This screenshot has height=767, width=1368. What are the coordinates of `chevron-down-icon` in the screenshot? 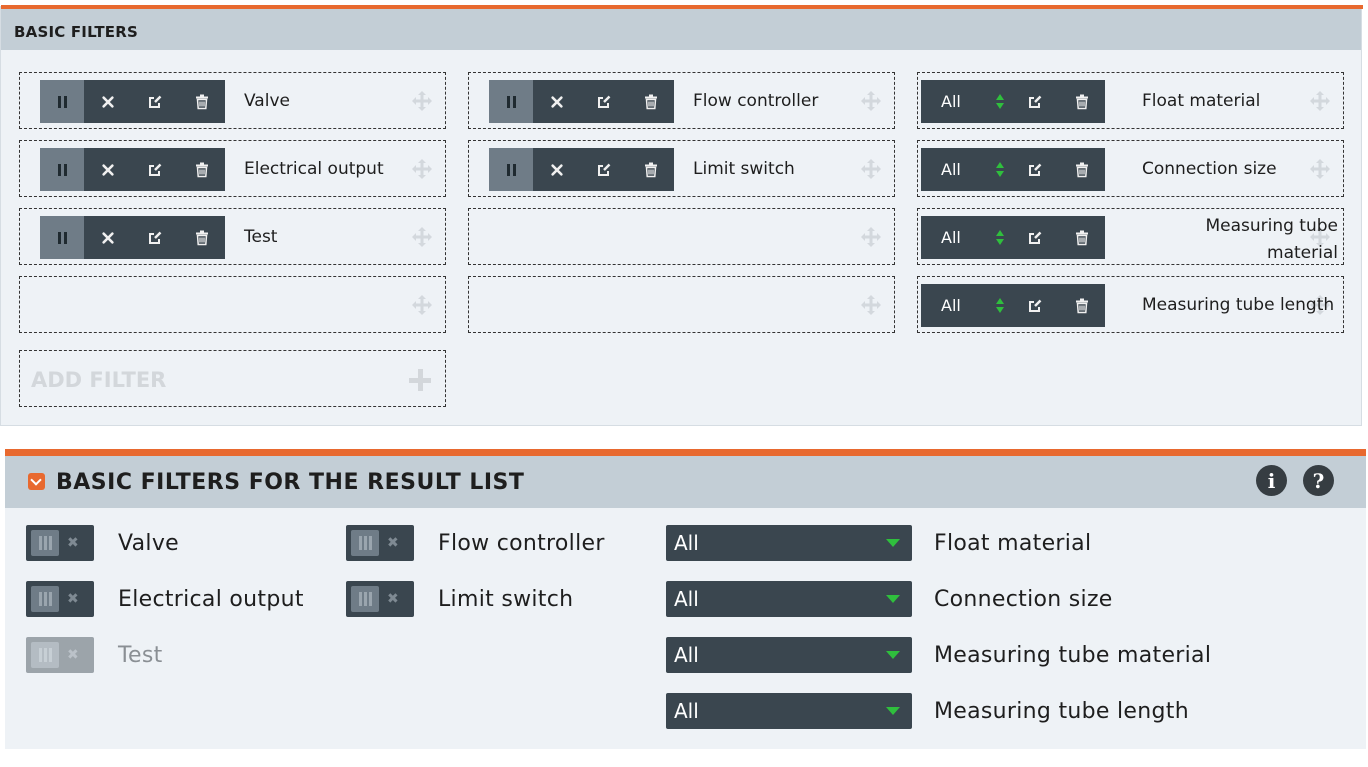 It's located at (36, 481).